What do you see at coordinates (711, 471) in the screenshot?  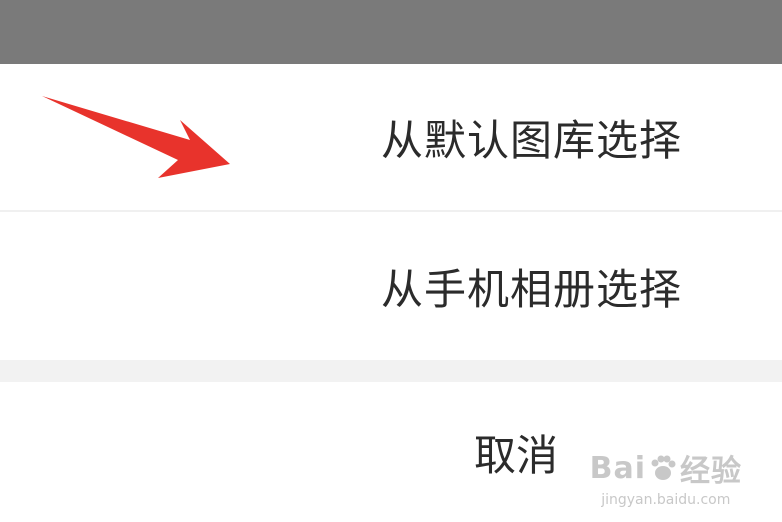 I see `watermark-logo-right: 经验` at bounding box center [711, 471].